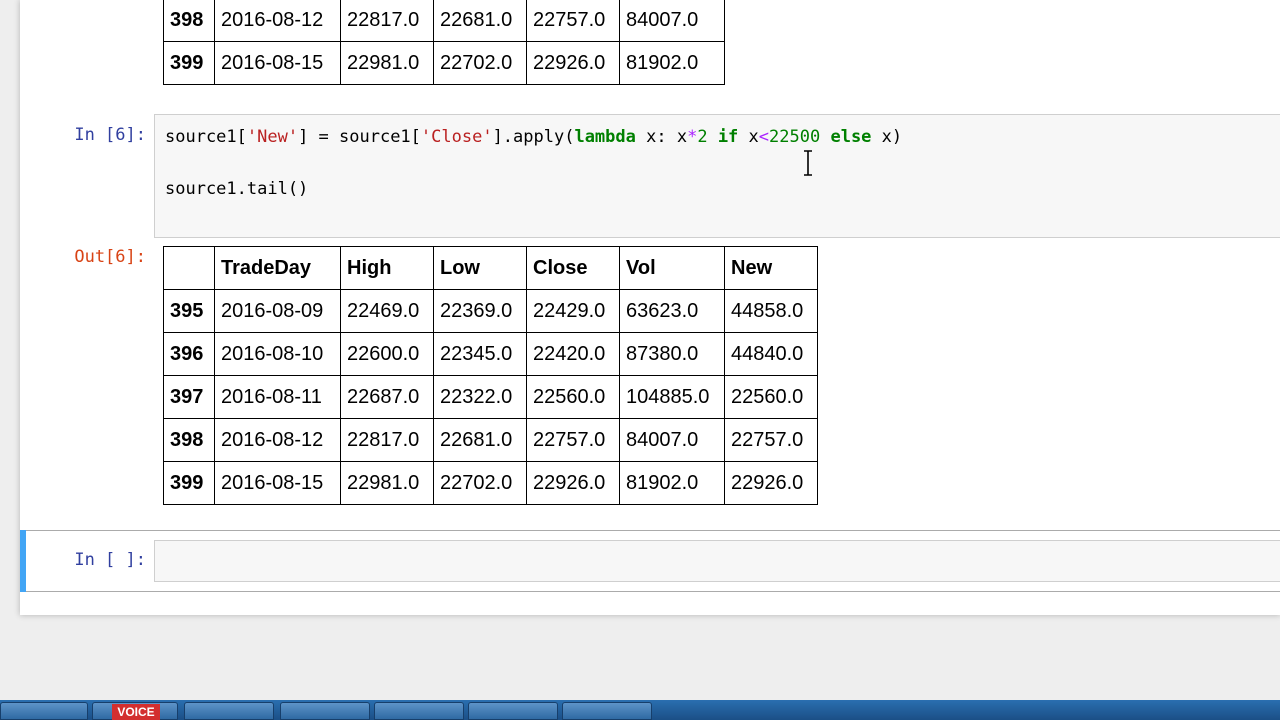  What do you see at coordinates (236, 189) in the screenshot?
I see `code-line-2: source1.tail()` at bounding box center [236, 189].